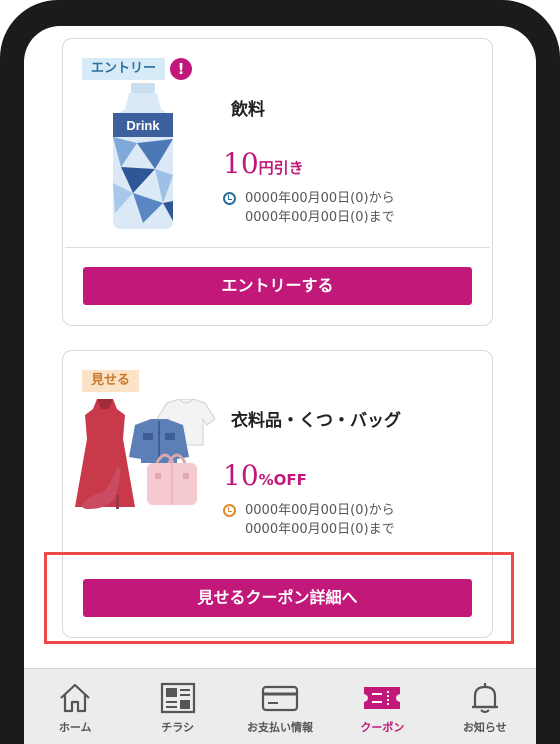 The image size is (560, 744). I want to click on tab-notice: お知らせ, so click(485, 706).